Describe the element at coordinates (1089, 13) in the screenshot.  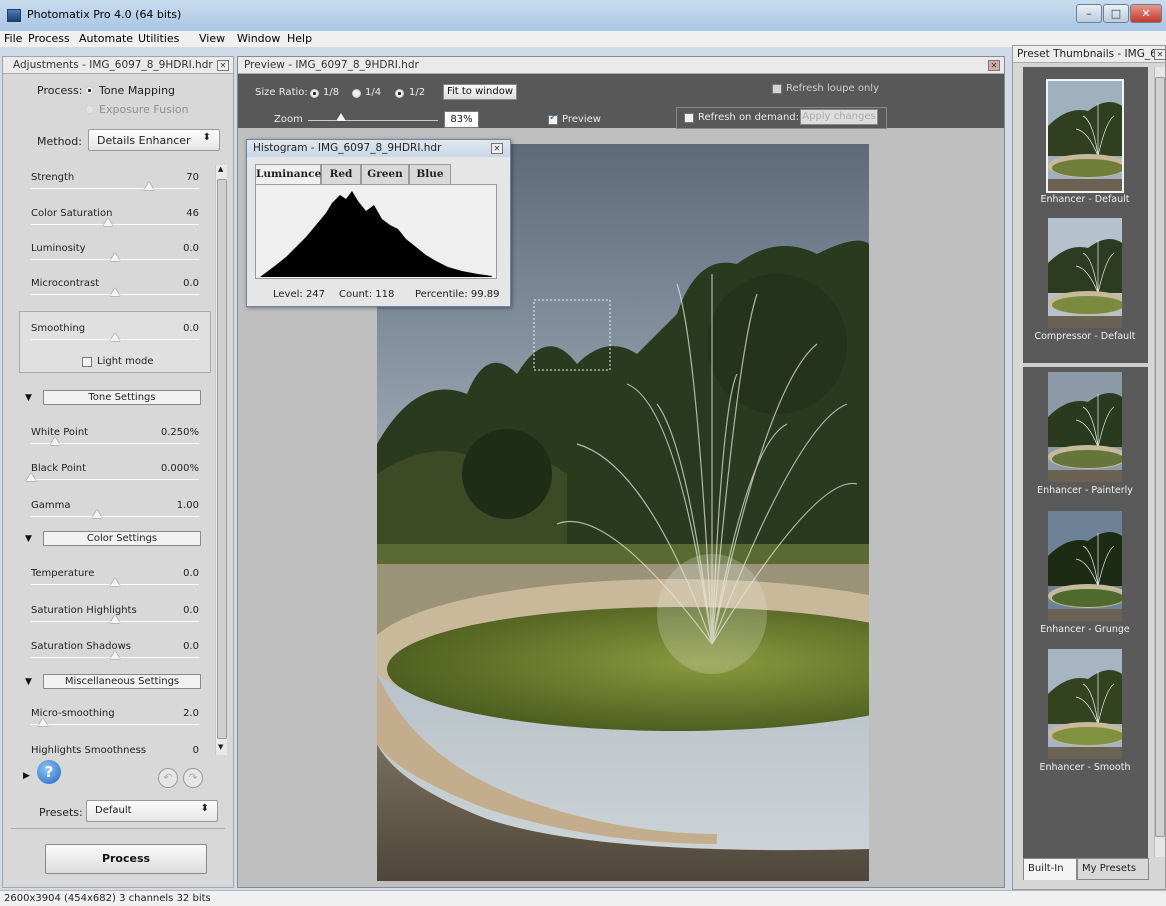
I see `minimize-button: –` at that location.